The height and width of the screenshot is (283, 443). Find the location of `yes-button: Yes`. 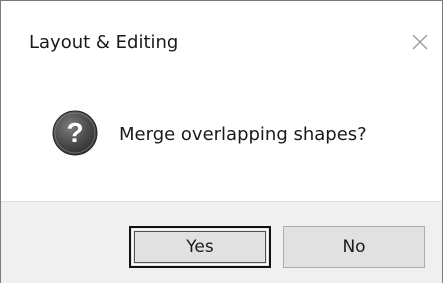

yes-button: Yes is located at coordinates (200, 247).